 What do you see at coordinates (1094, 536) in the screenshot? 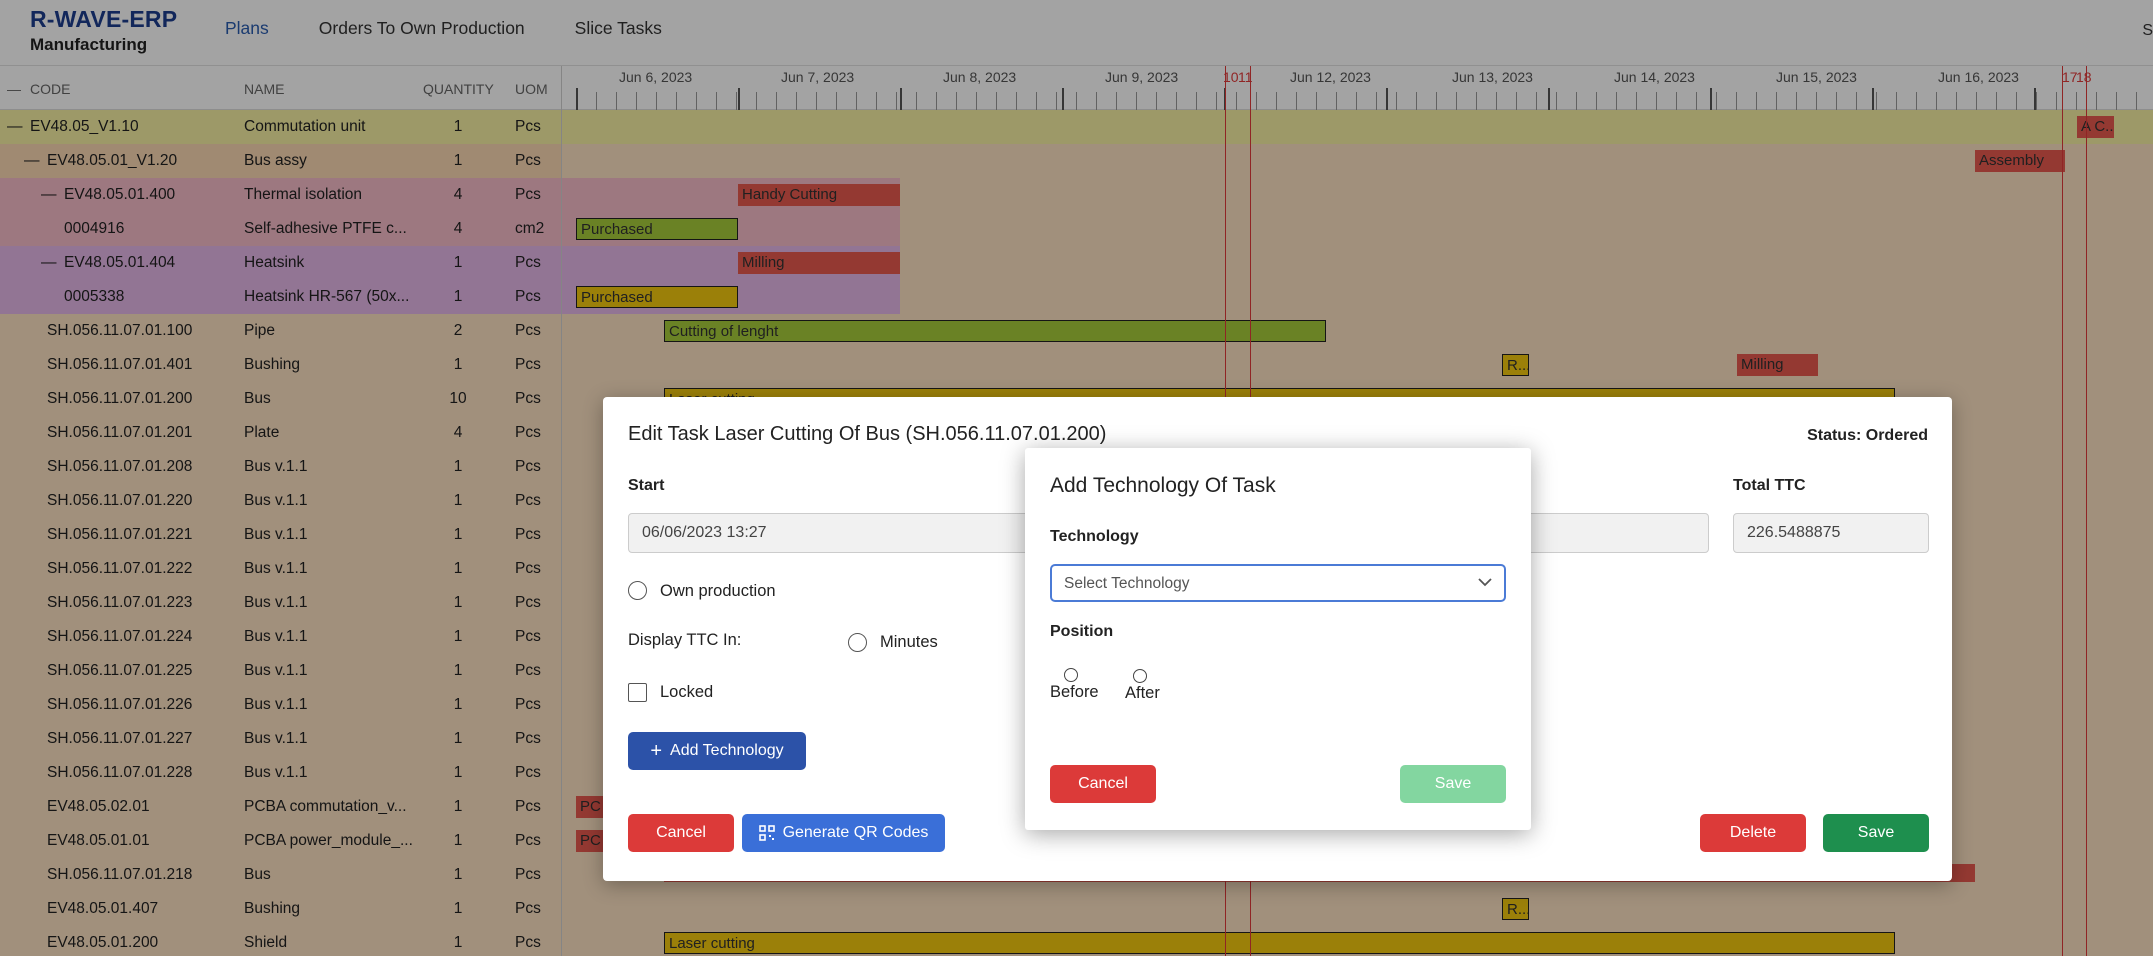
I see `technology-label: Technology` at bounding box center [1094, 536].